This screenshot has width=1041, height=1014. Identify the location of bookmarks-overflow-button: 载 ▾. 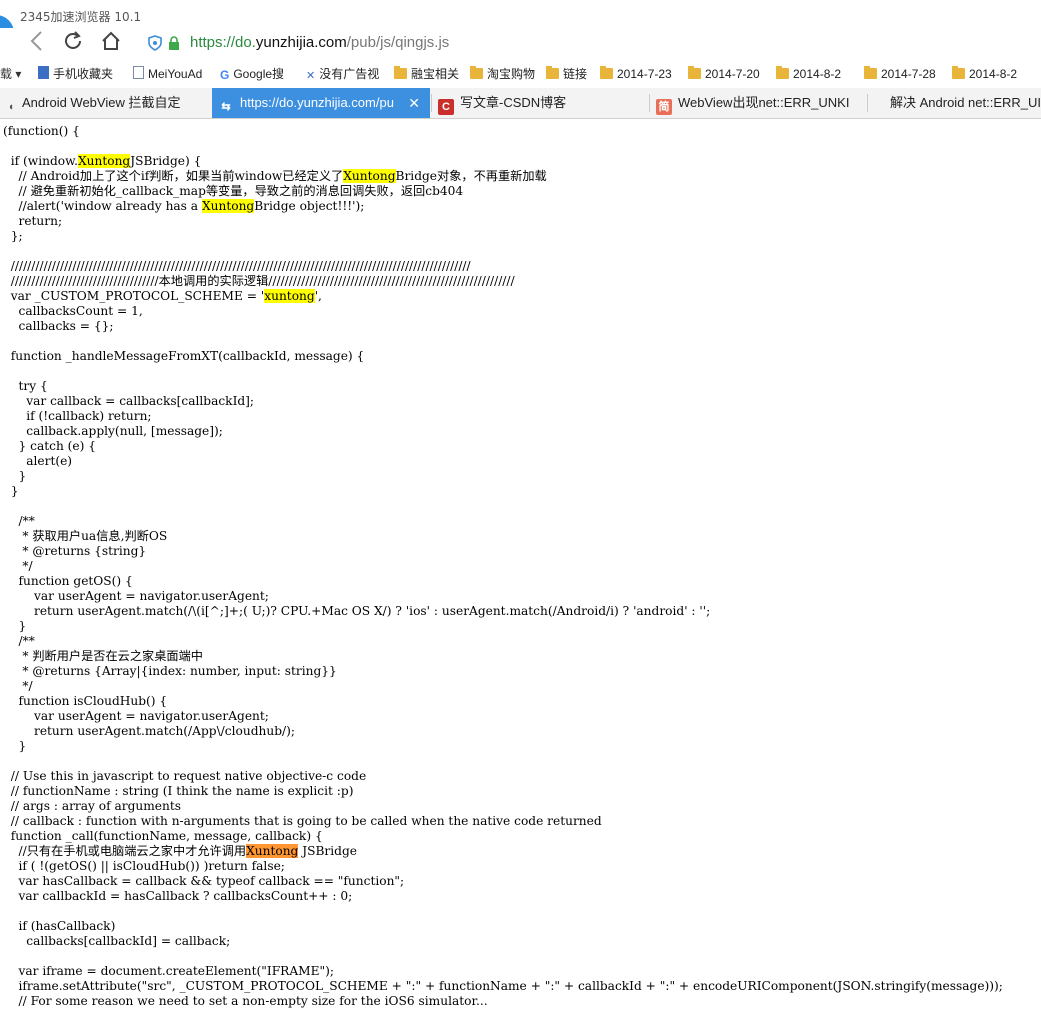
(10, 74).